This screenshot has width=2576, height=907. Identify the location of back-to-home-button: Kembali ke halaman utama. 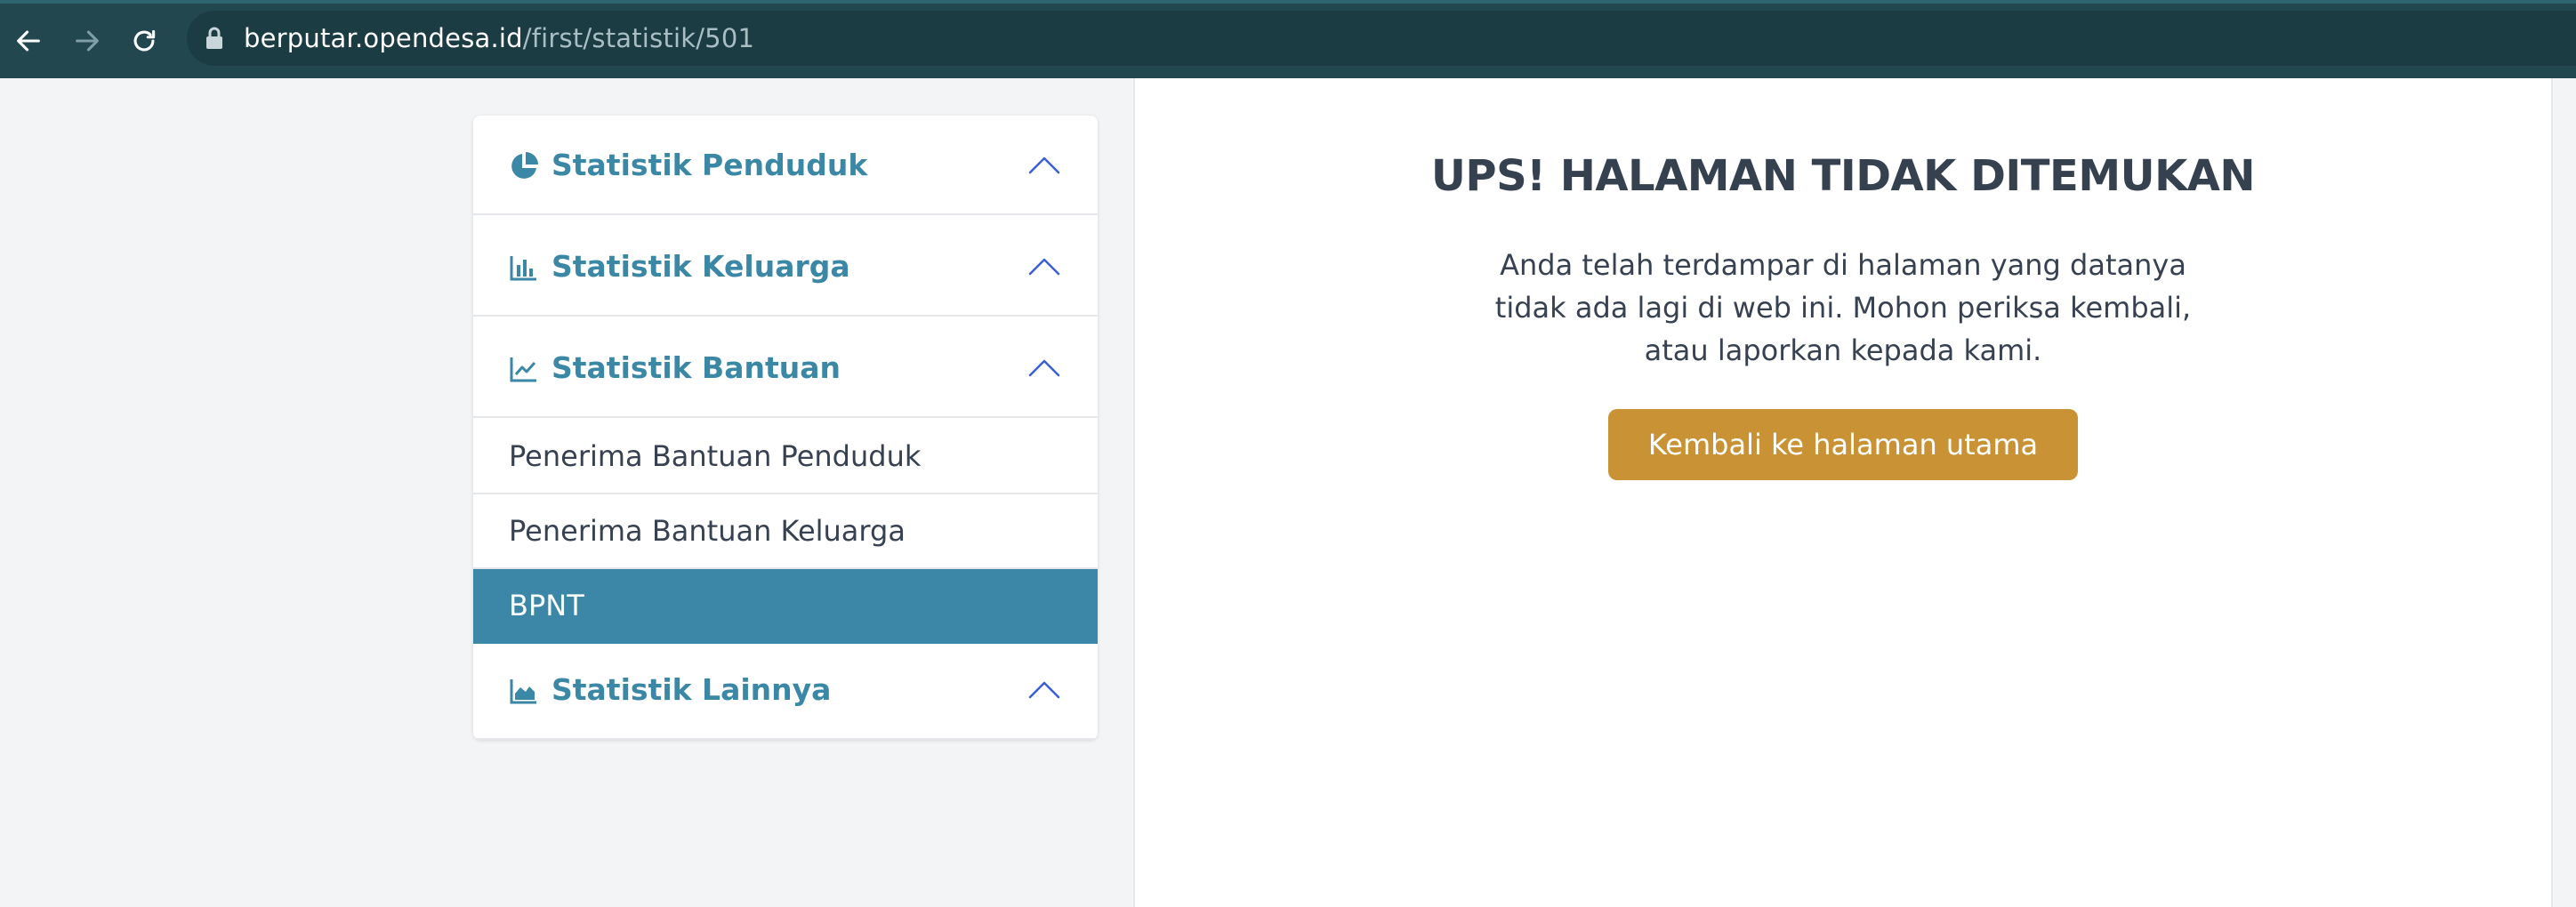
(1843, 444).